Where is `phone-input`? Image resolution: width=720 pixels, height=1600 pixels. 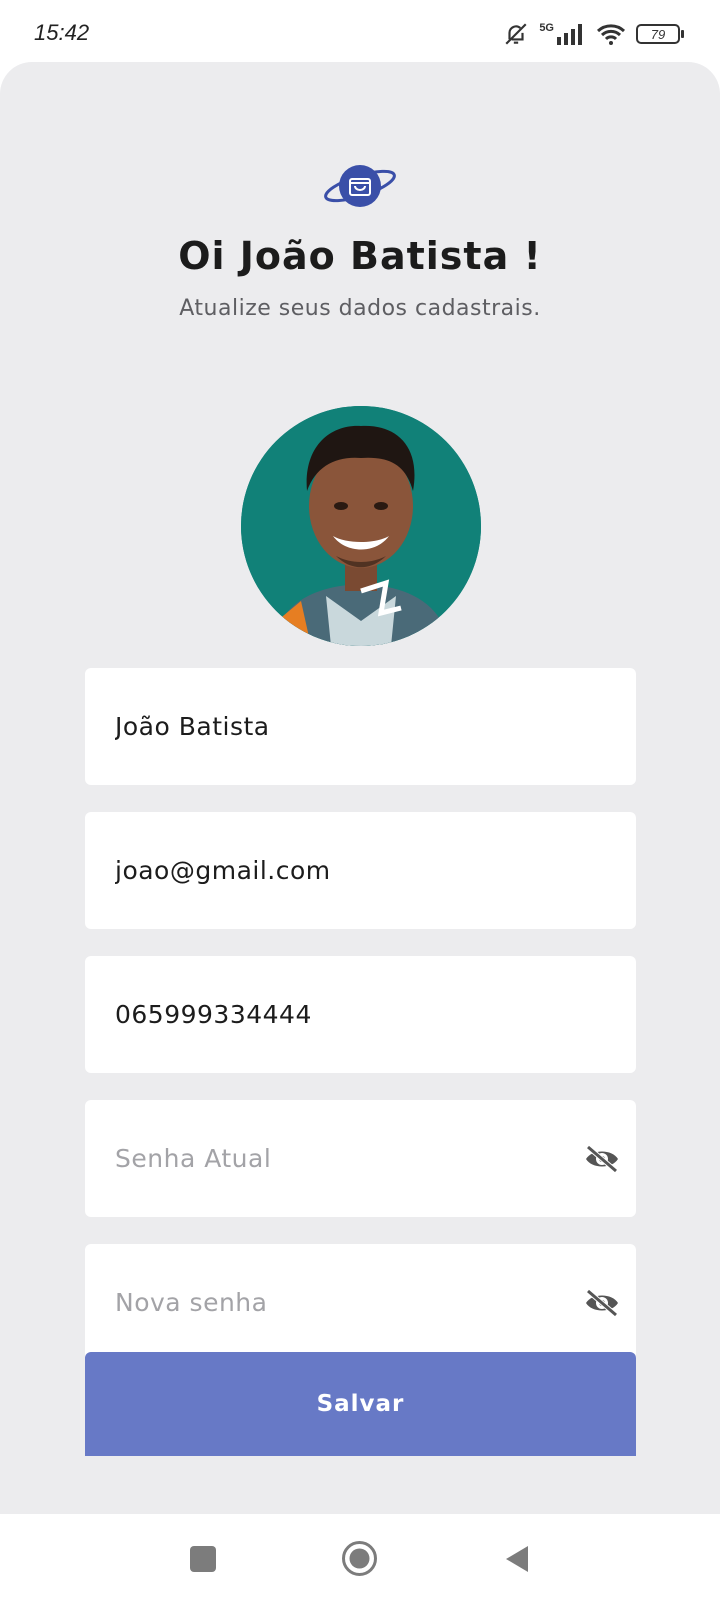 phone-input is located at coordinates (335, 1014).